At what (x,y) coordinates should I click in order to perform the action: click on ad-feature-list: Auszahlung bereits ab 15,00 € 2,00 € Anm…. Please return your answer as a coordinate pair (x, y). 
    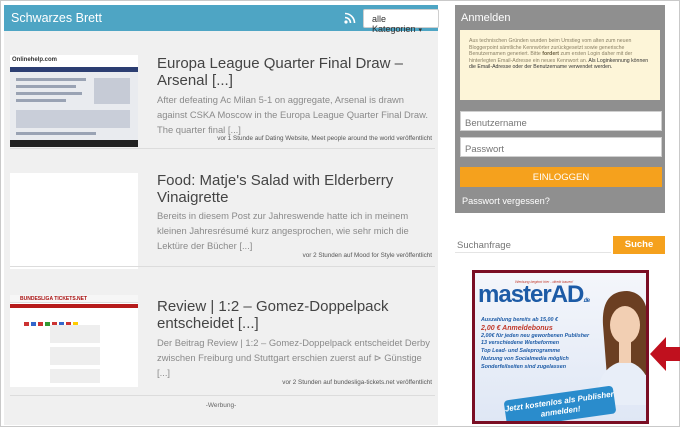
    Looking at the image, I should click on (536, 344).